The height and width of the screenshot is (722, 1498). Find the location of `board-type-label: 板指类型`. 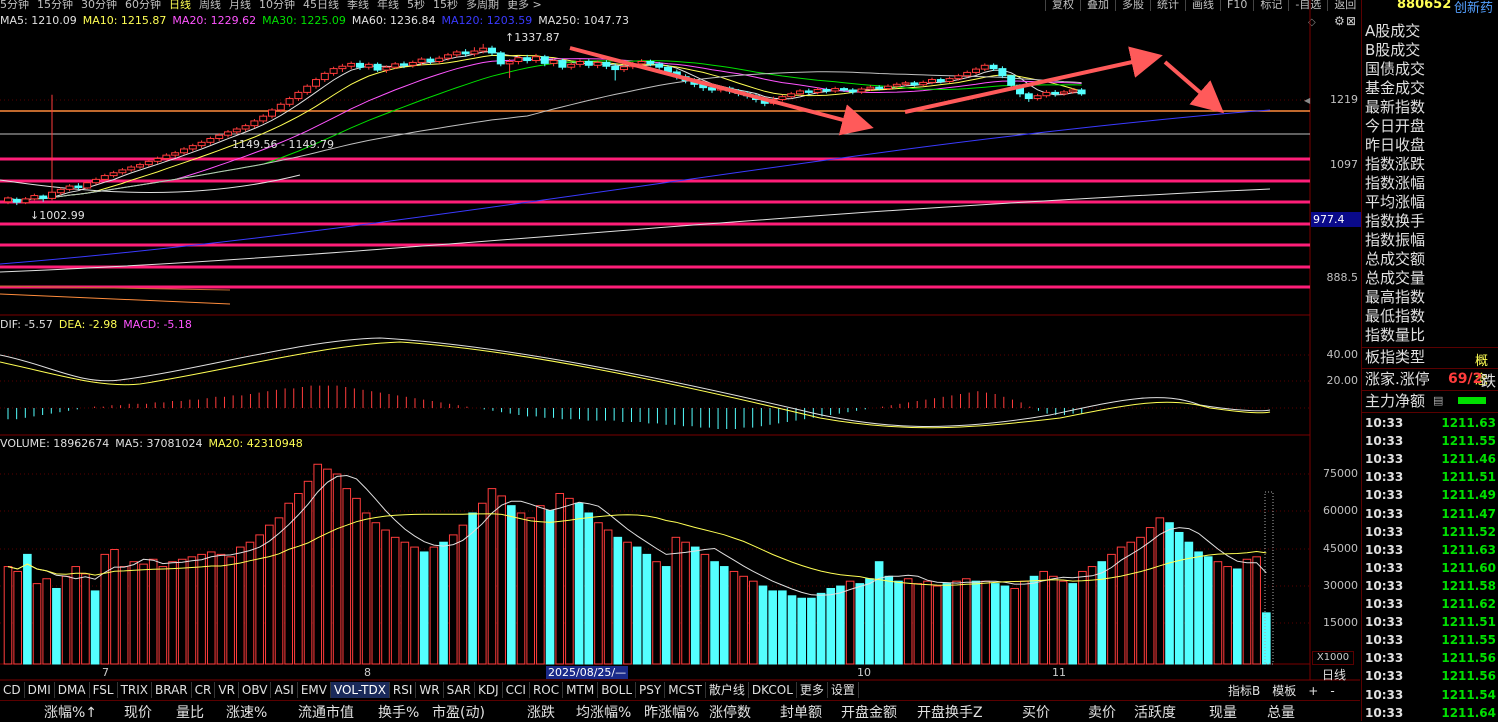

board-type-label: 板指类型 is located at coordinates (1395, 357).